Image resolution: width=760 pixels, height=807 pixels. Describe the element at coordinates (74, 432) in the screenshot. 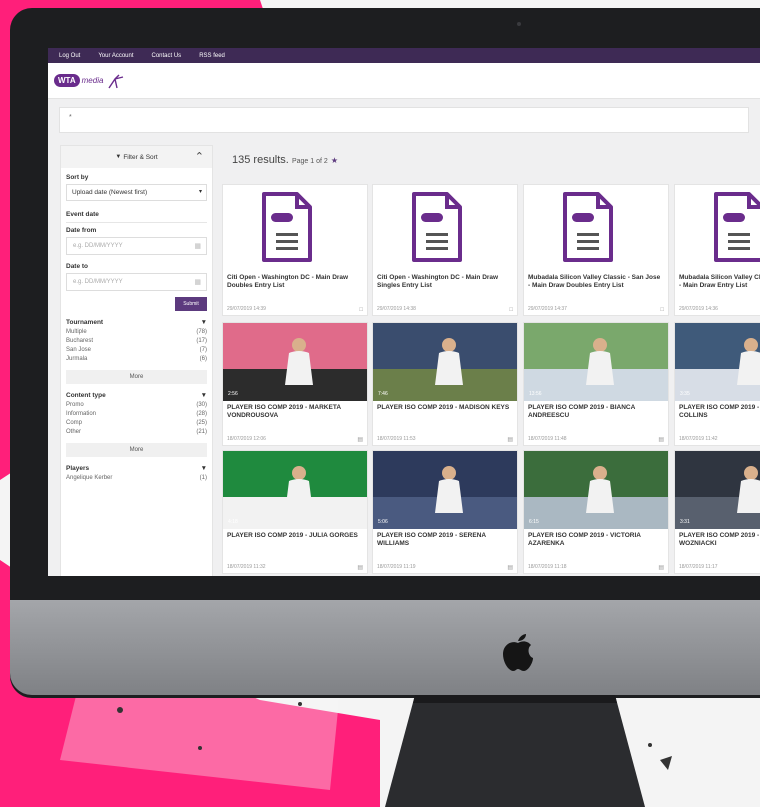

I see `option-name: Other` at that location.